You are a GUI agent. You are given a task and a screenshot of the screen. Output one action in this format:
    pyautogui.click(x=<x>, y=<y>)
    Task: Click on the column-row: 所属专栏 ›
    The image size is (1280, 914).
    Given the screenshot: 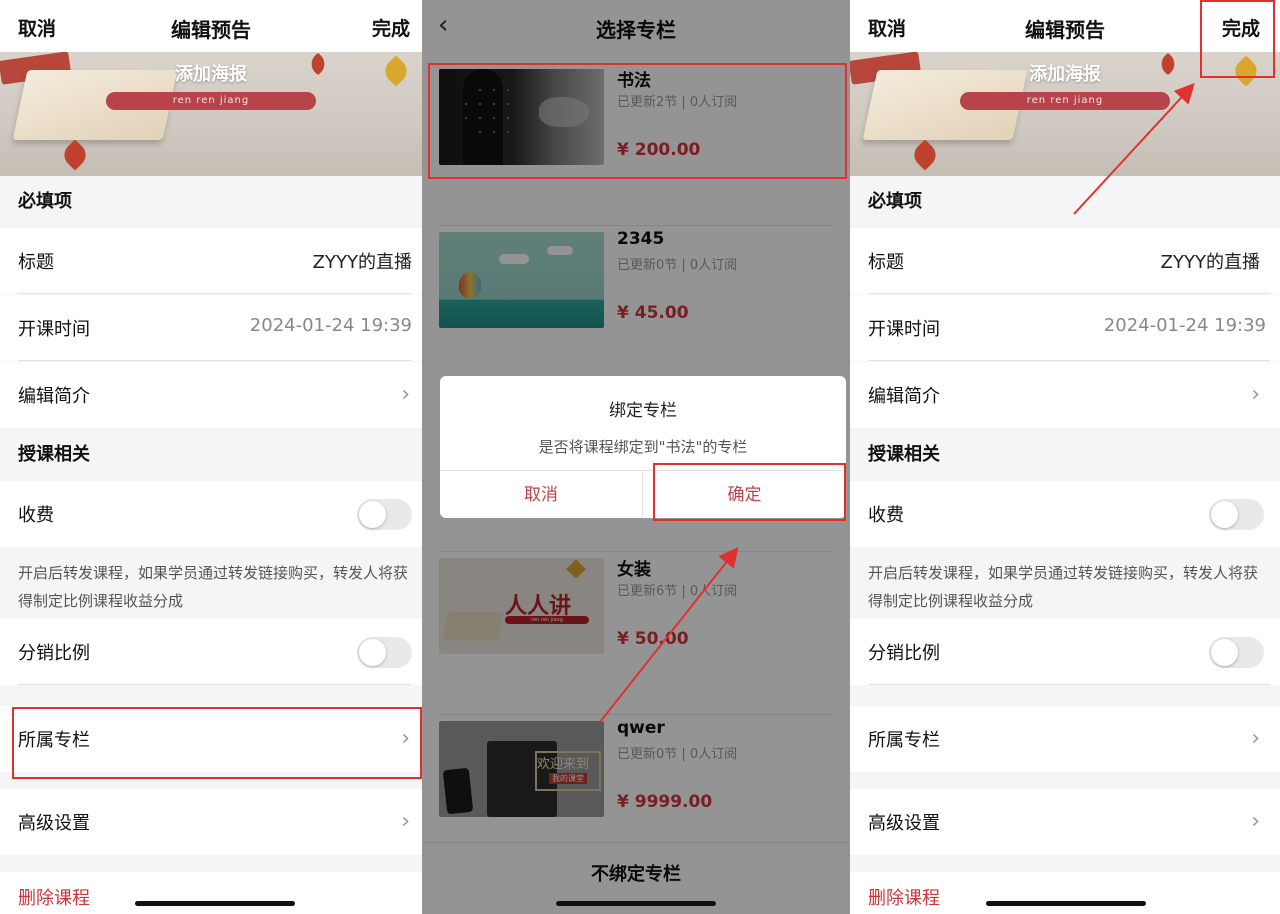 What is the action you would take?
    pyautogui.click(x=1065, y=739)
    